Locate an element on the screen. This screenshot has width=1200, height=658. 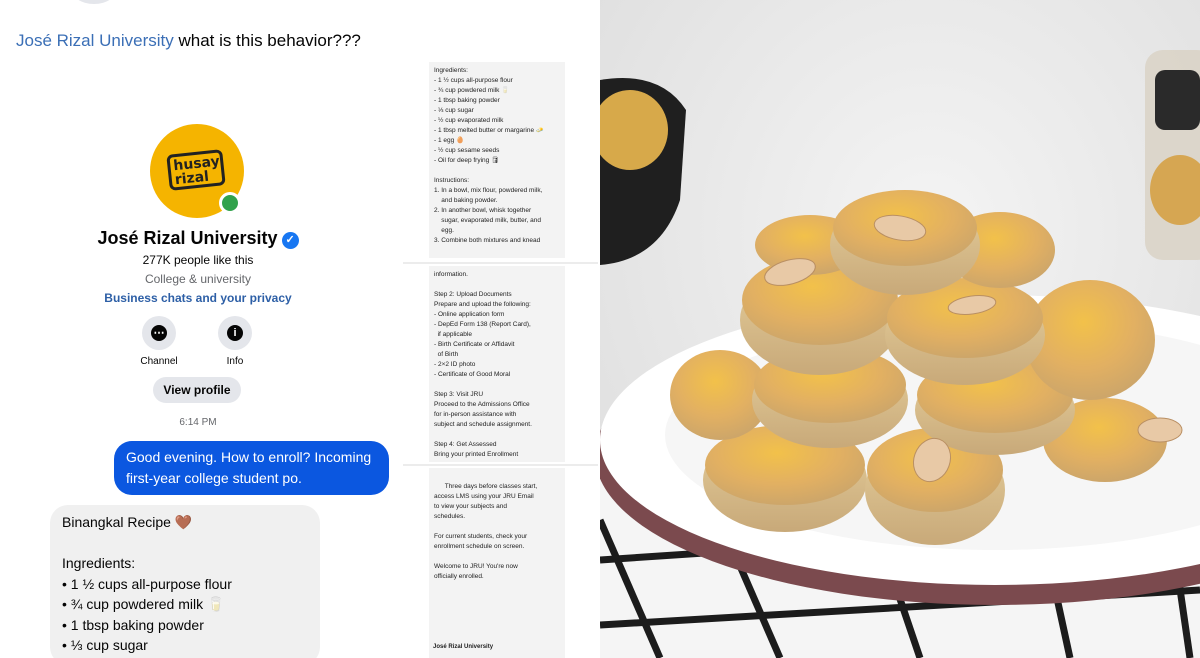
card-sender-name: José Rizal University is located at coordinates (463, 647).